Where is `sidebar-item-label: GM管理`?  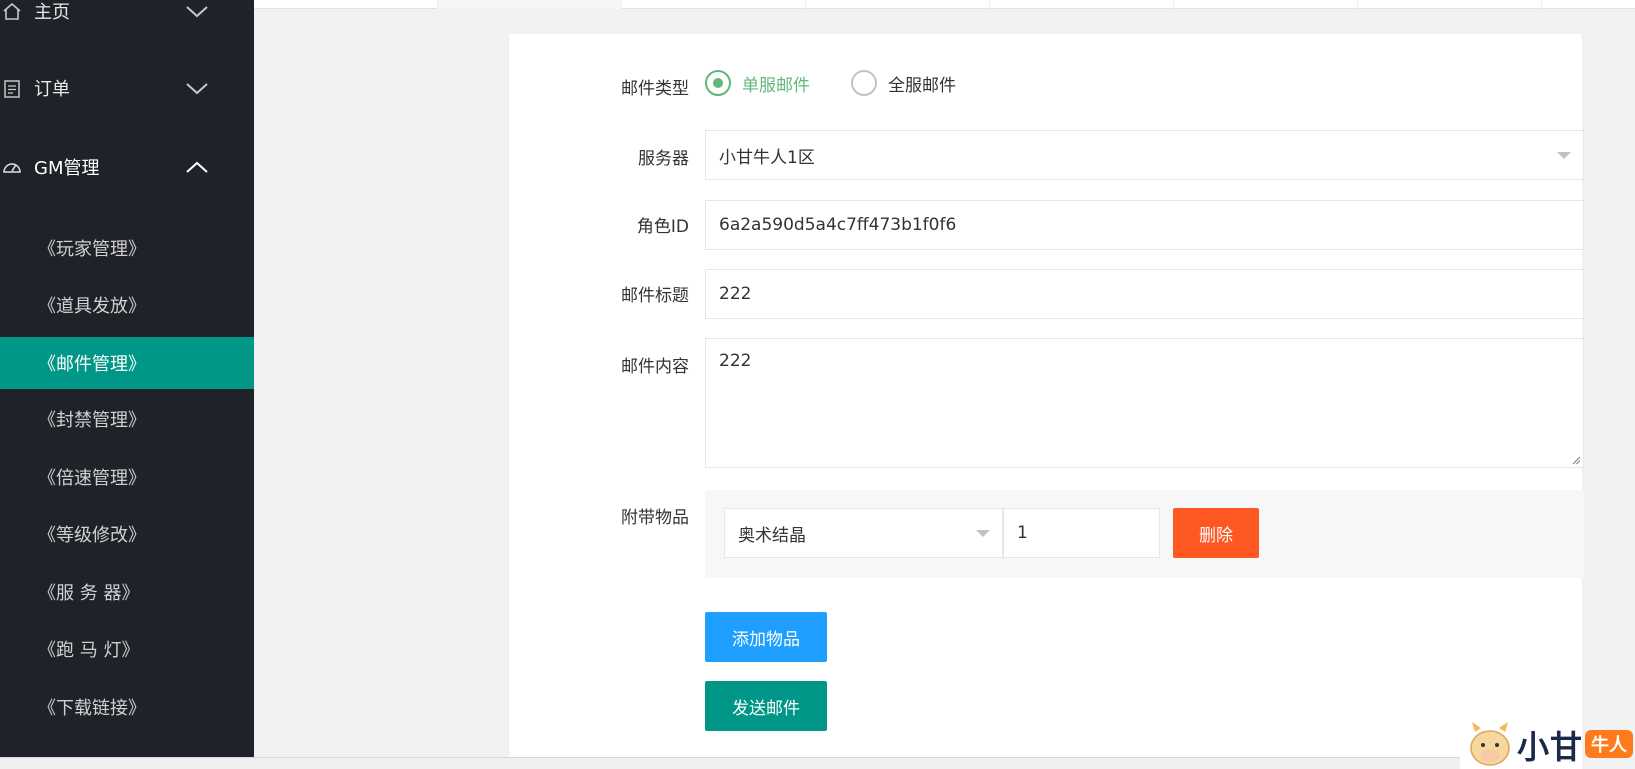 sidebar-item-label: GM管理 is located at coordinates (67, 168).